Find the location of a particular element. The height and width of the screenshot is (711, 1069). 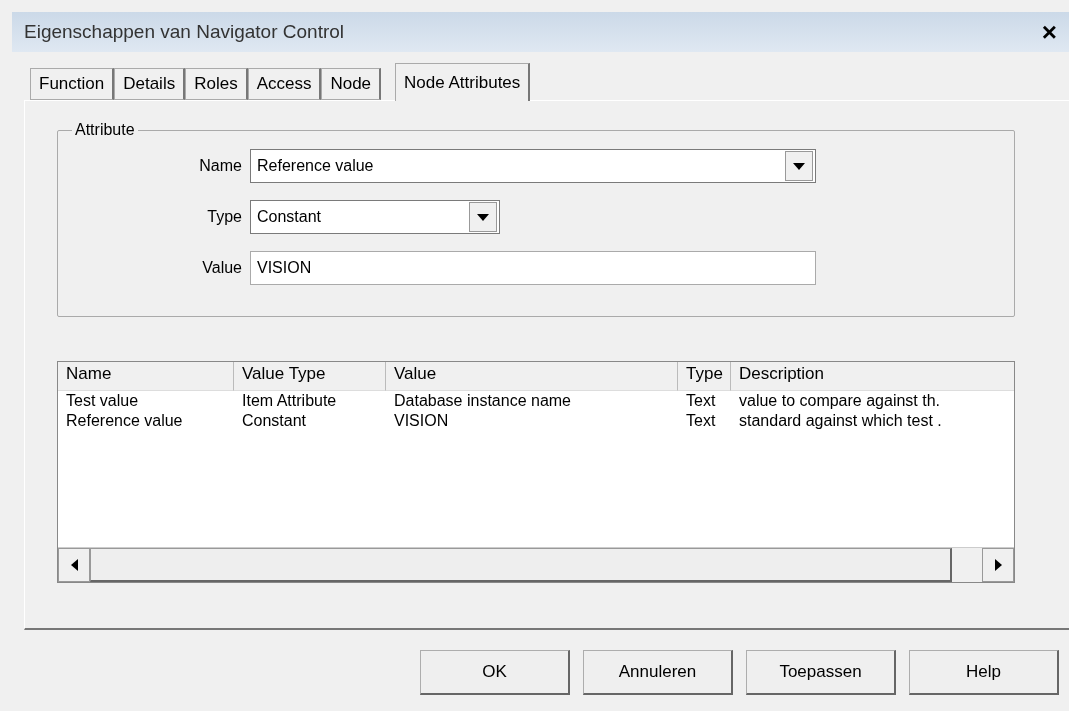

column-header: Value Type is located at coordinates (310, 376).